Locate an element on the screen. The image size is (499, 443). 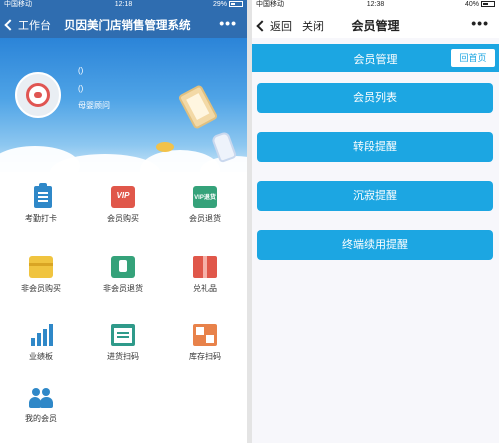
clipboard-icon is located at coordinates (42, 195).